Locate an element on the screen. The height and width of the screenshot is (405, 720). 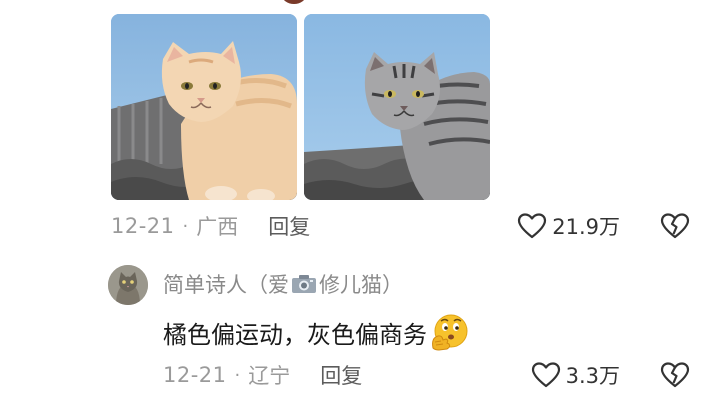
reply-dislike-button is located at coordinates (675, 375).